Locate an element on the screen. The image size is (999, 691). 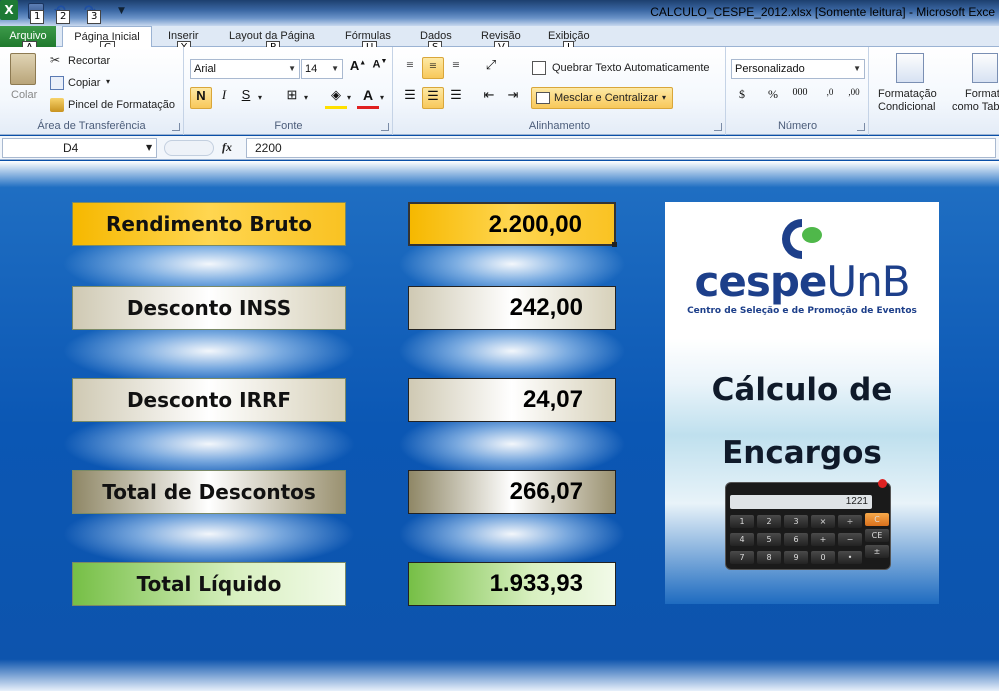
underline-button: S is located at coordinates (246, 98).